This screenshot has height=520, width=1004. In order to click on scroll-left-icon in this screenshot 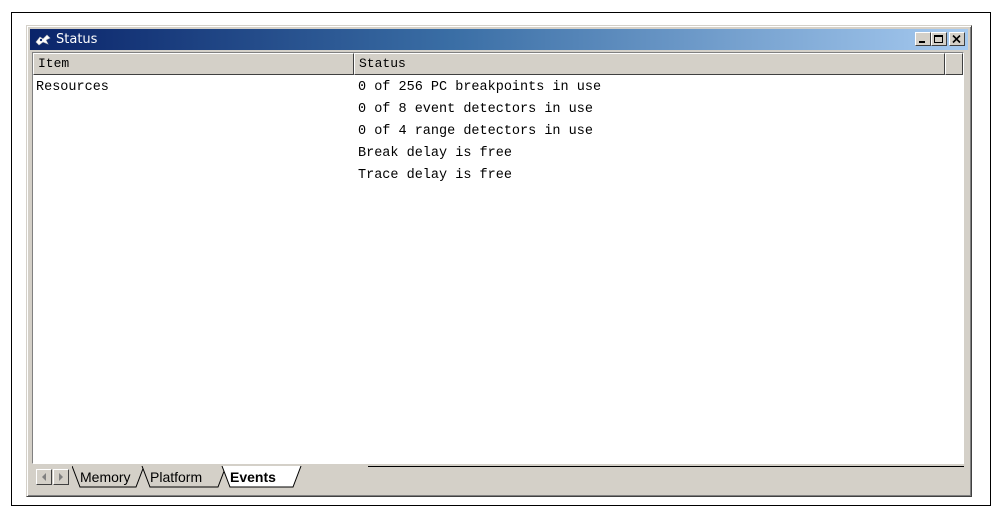, I will do `click(44, 477)`.